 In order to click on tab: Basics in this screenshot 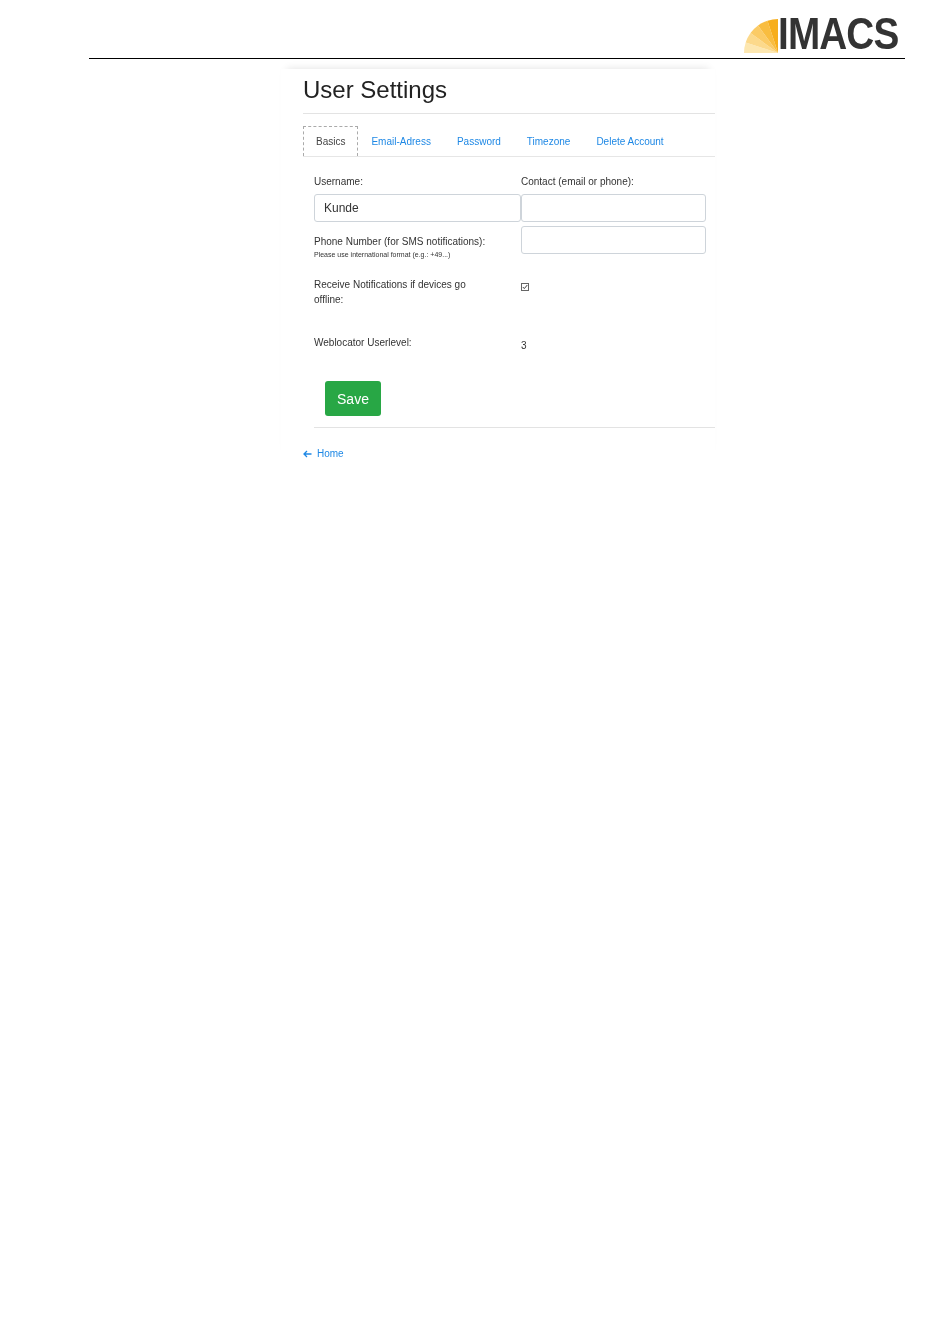, I will do `click(331, 141)`.